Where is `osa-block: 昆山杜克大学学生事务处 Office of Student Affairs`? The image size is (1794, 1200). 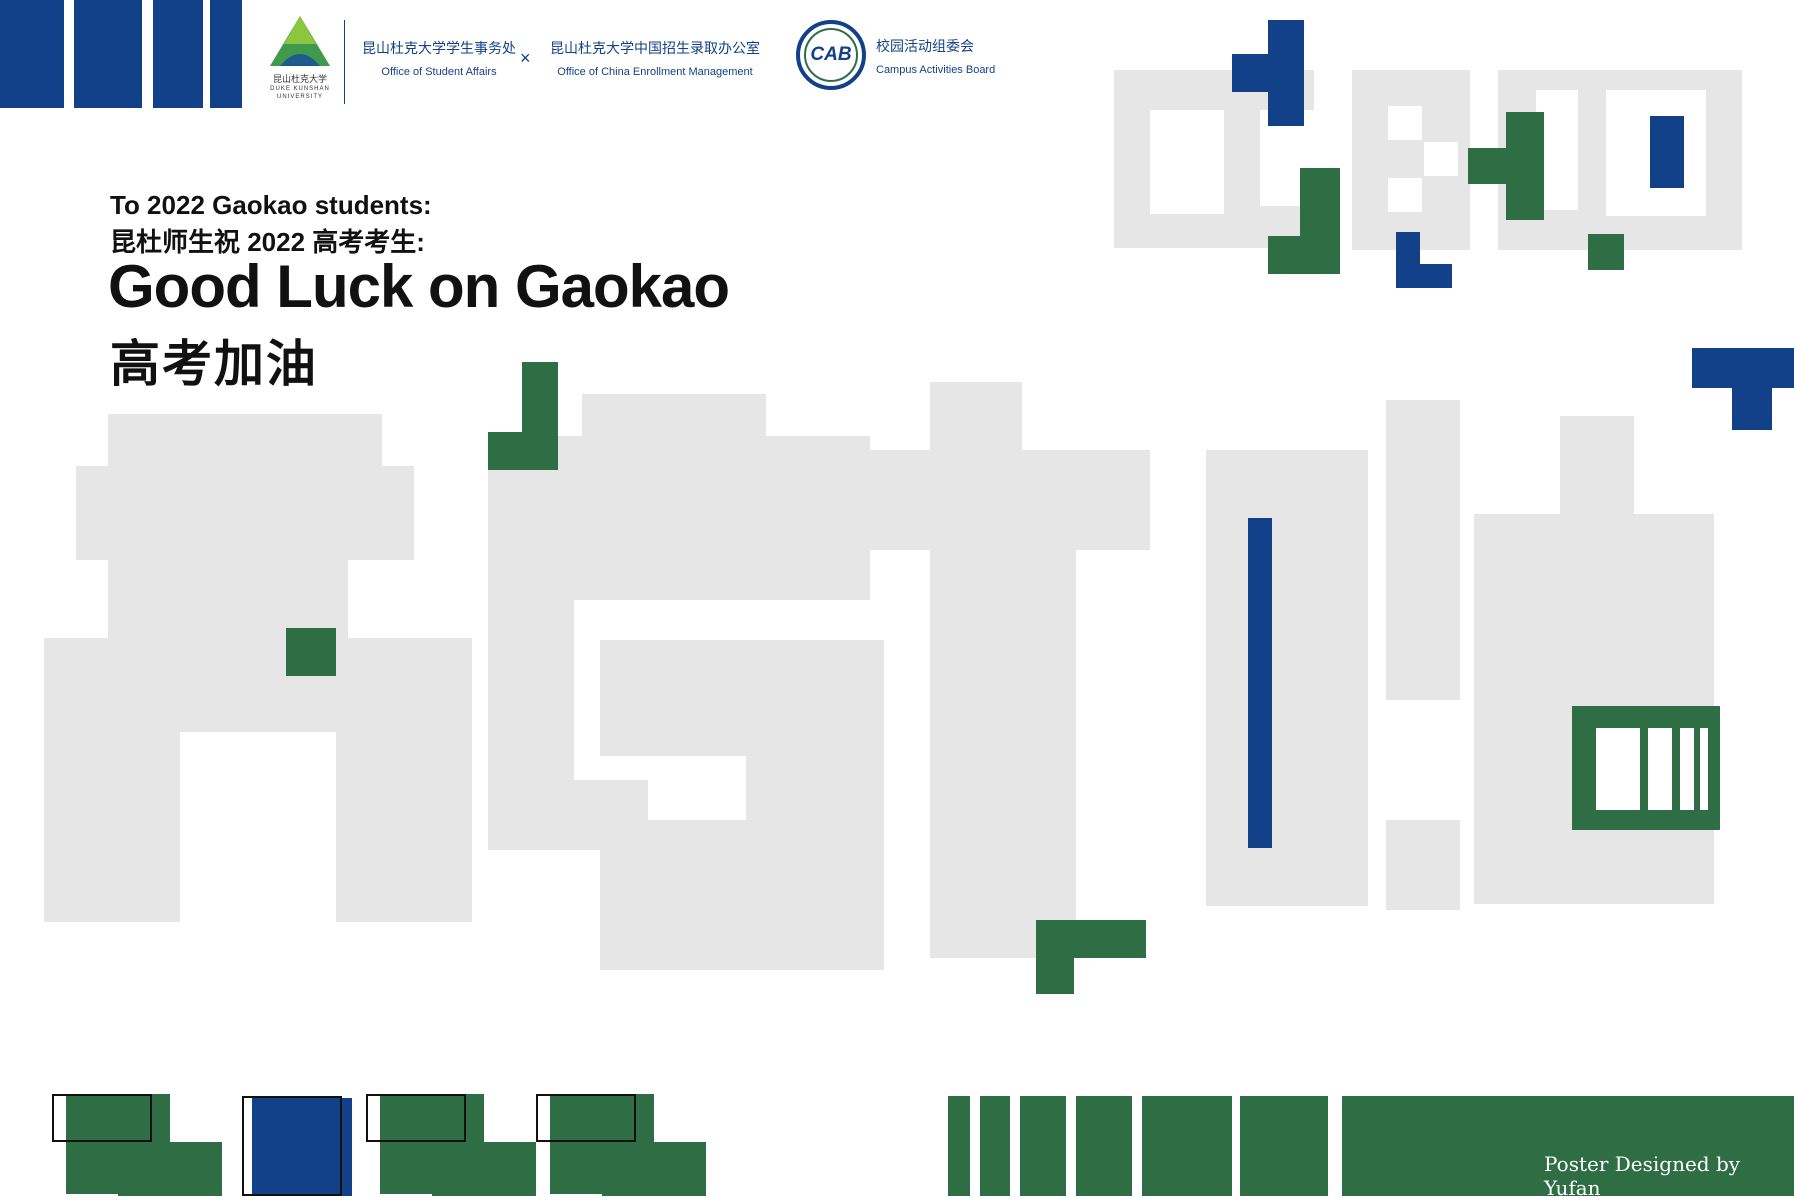
osa-block: 昆山杜克大学学生事务处 Office of Student Affairs is located at coordinates (439, 58).